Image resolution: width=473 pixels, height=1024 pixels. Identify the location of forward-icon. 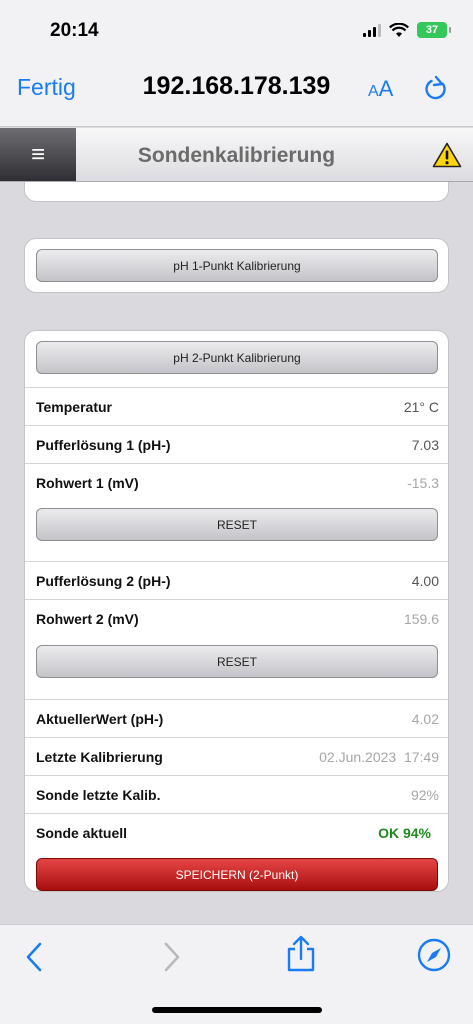
(171, 957).